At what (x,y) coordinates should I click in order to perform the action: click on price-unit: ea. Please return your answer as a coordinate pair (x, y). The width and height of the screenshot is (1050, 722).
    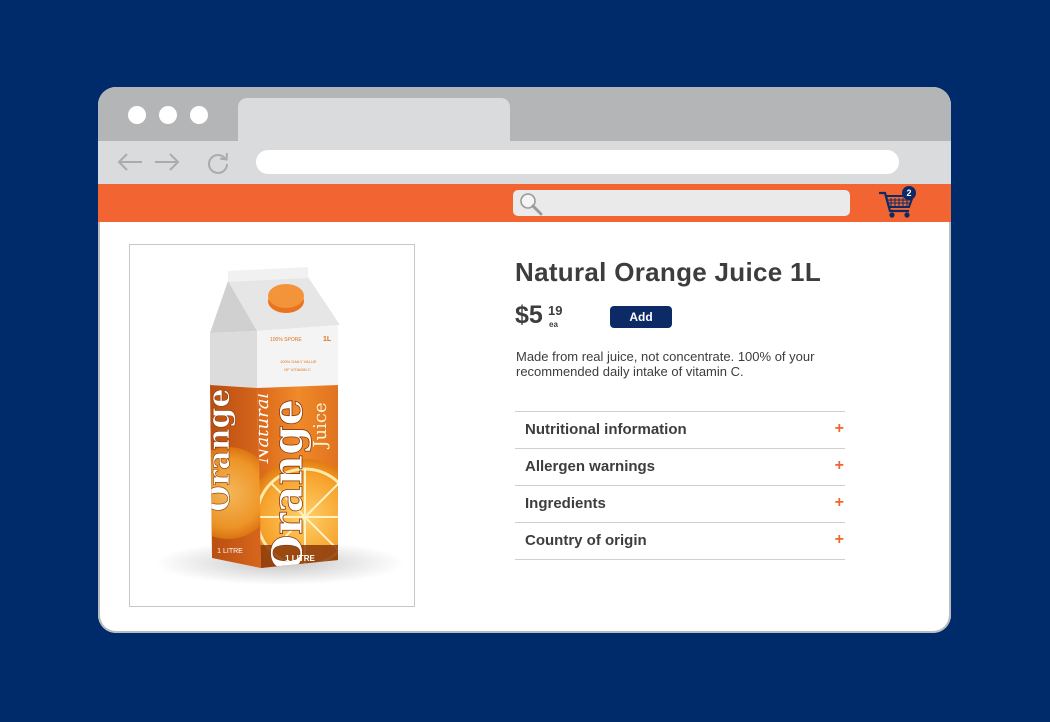
    Looking at the image, I should click on (553, 324).